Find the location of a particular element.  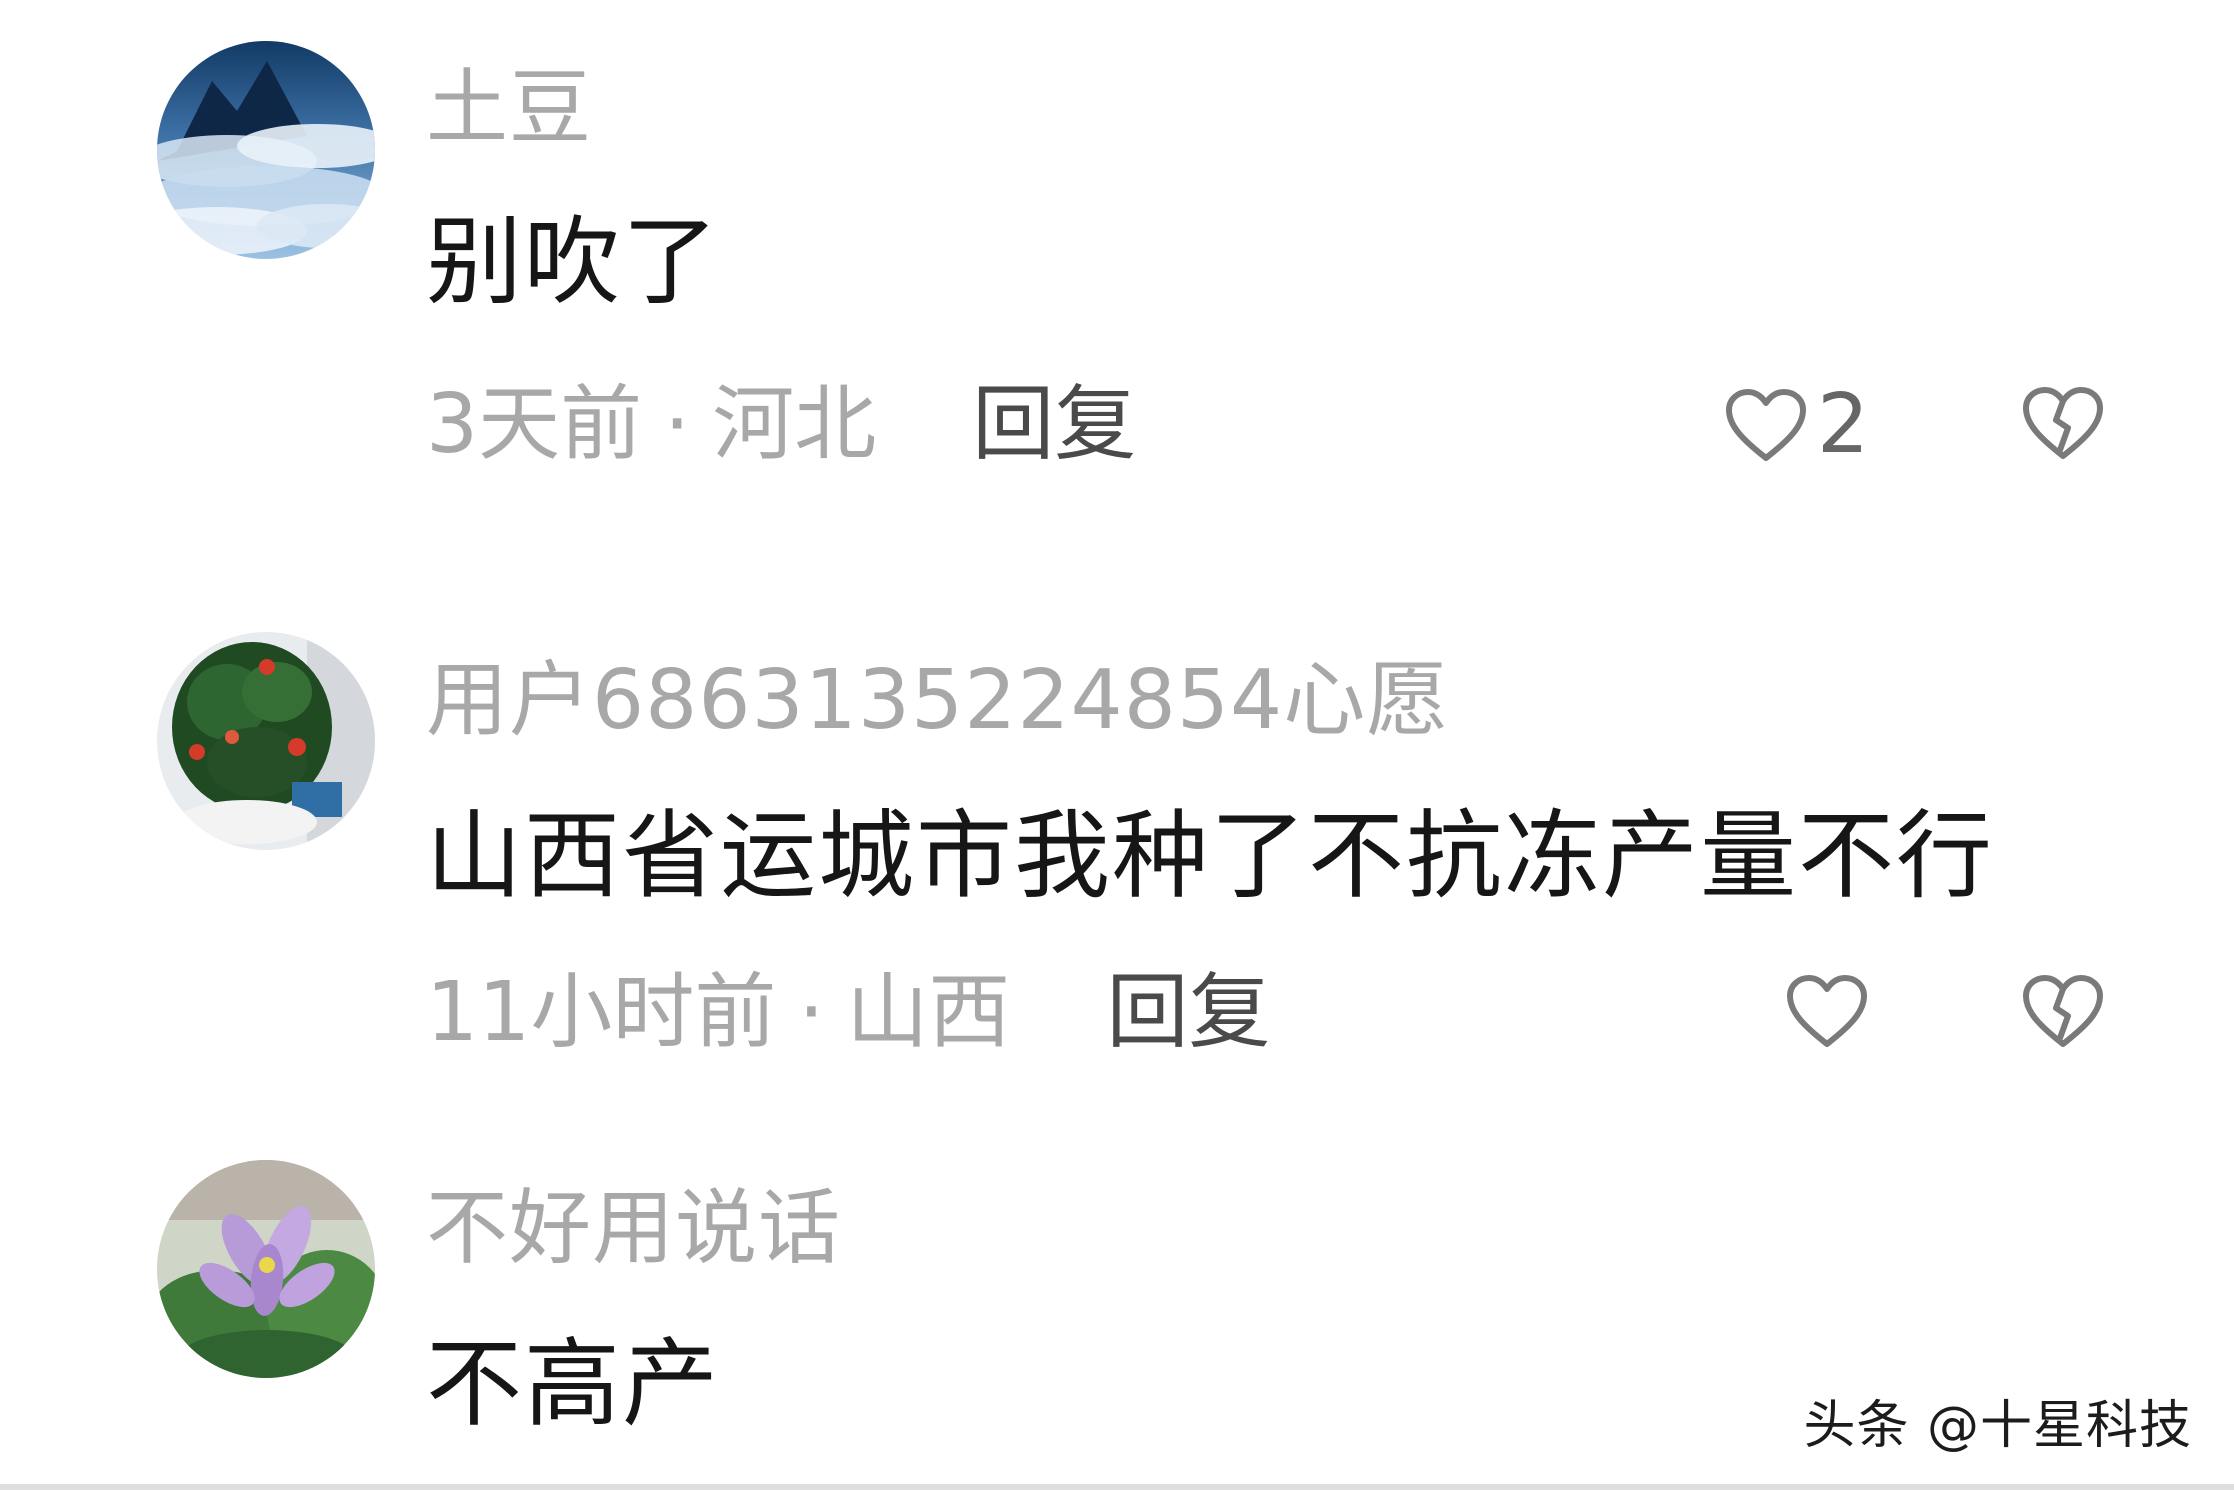

comment-time: 3天前 is located at coordinates (534, 424).